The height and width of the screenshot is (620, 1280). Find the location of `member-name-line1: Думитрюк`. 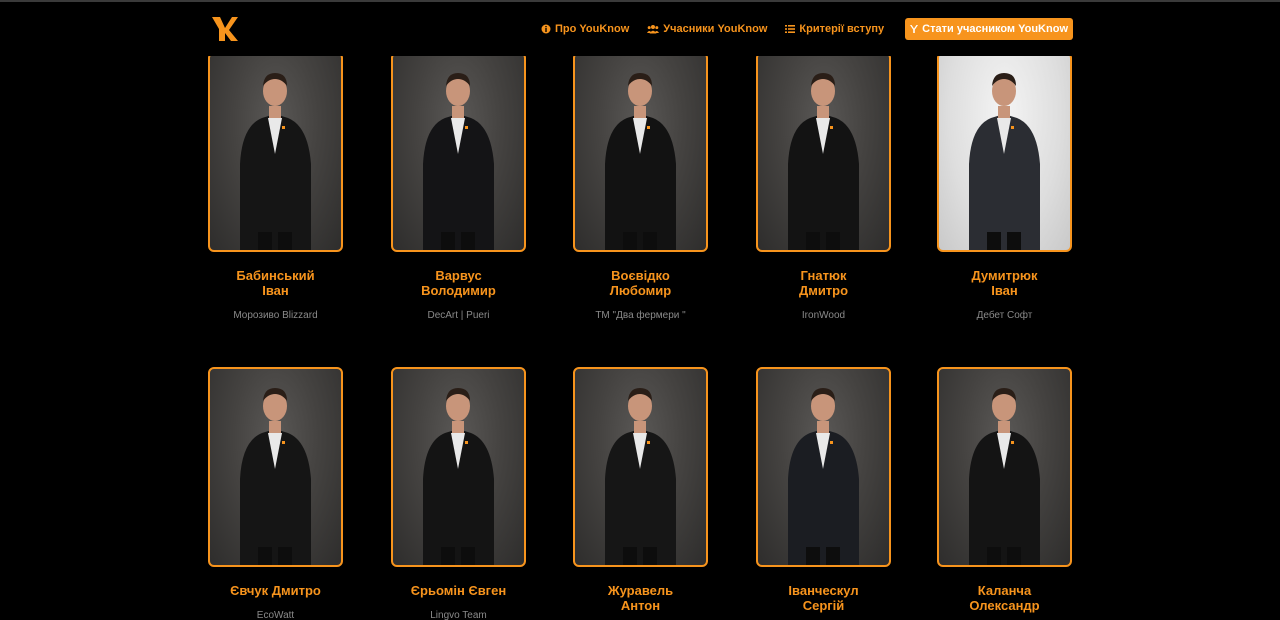

member-name-line1: Думитрюк is located at coordinates (1004, 275).